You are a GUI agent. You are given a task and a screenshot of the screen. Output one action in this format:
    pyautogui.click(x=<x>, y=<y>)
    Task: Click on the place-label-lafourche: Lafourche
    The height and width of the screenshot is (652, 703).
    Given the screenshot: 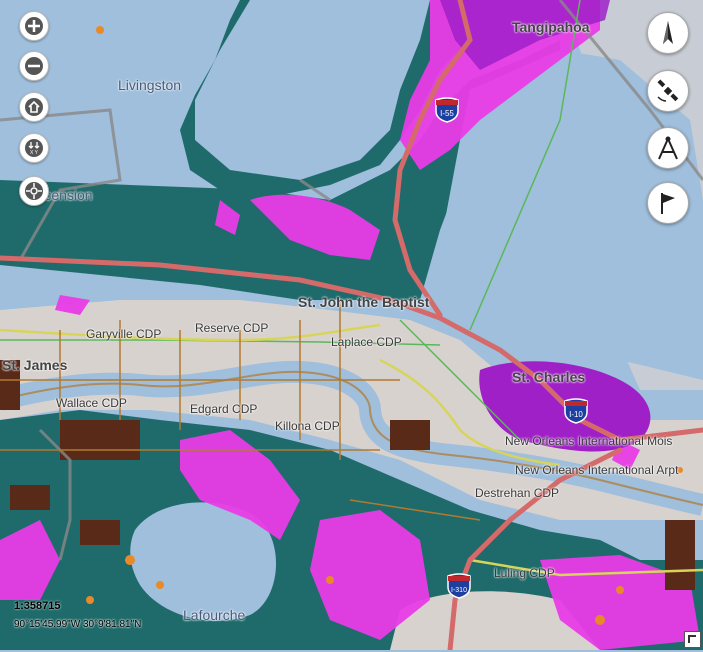 What is the action you would take?
    pyautogui.click(x=214, y=615)
    